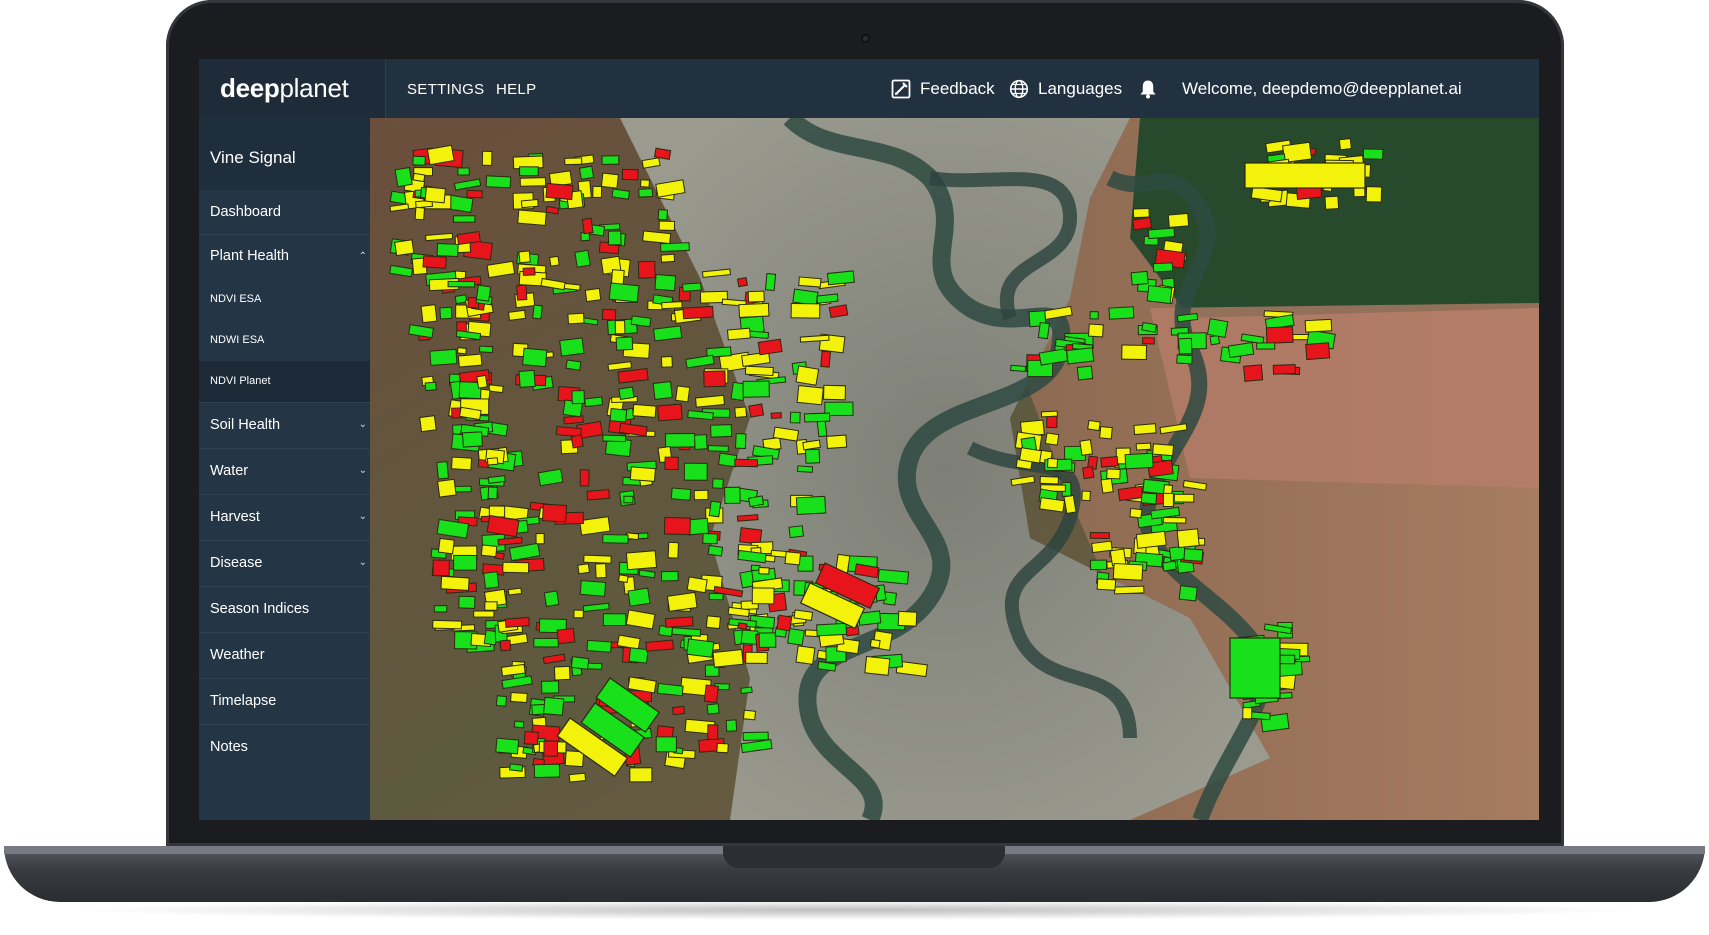  I want to click on feedback-button: Feedback, so click(943, 89).